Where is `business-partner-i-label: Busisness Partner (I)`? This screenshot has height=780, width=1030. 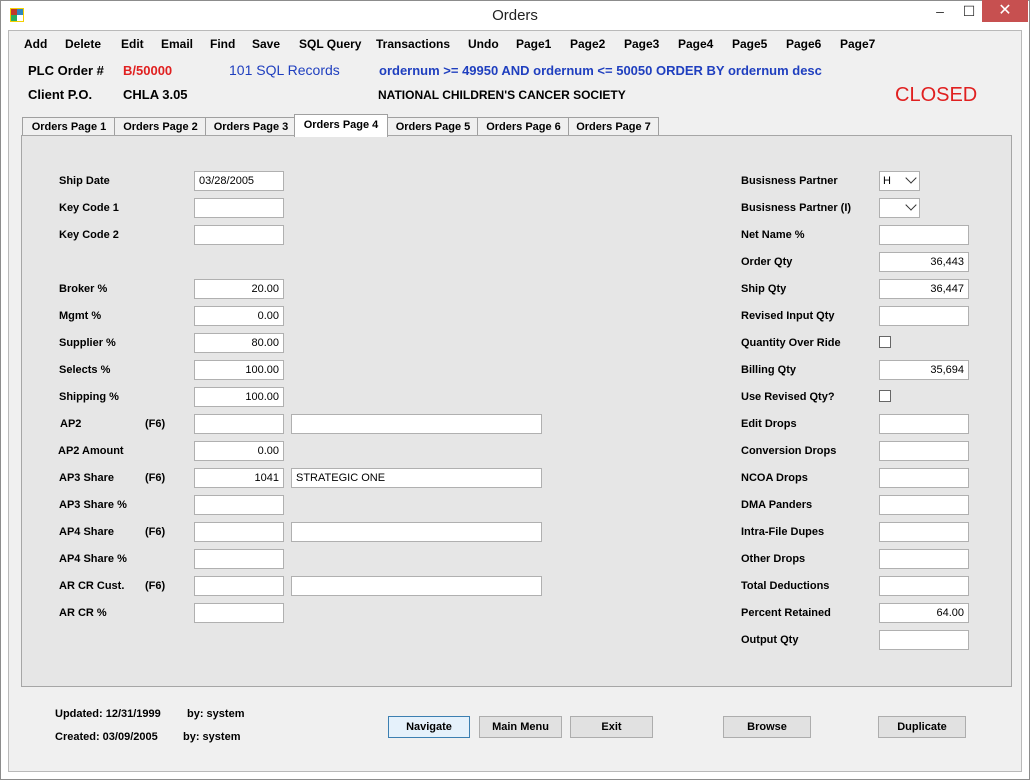 business-partner-i-label: Busisness Partner (I) is located at coordinates (796, 208).